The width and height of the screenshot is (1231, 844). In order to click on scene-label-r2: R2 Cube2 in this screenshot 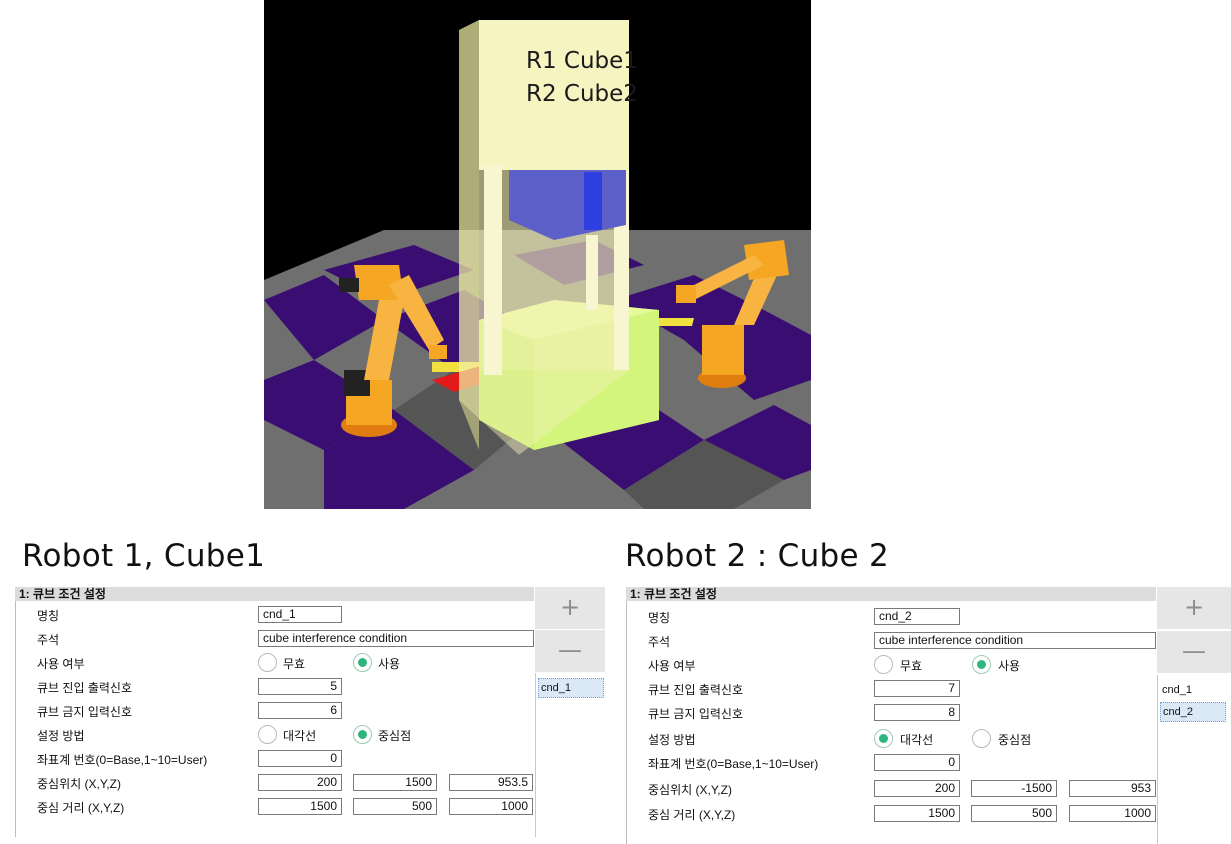, I will do `click(582, 94)`.